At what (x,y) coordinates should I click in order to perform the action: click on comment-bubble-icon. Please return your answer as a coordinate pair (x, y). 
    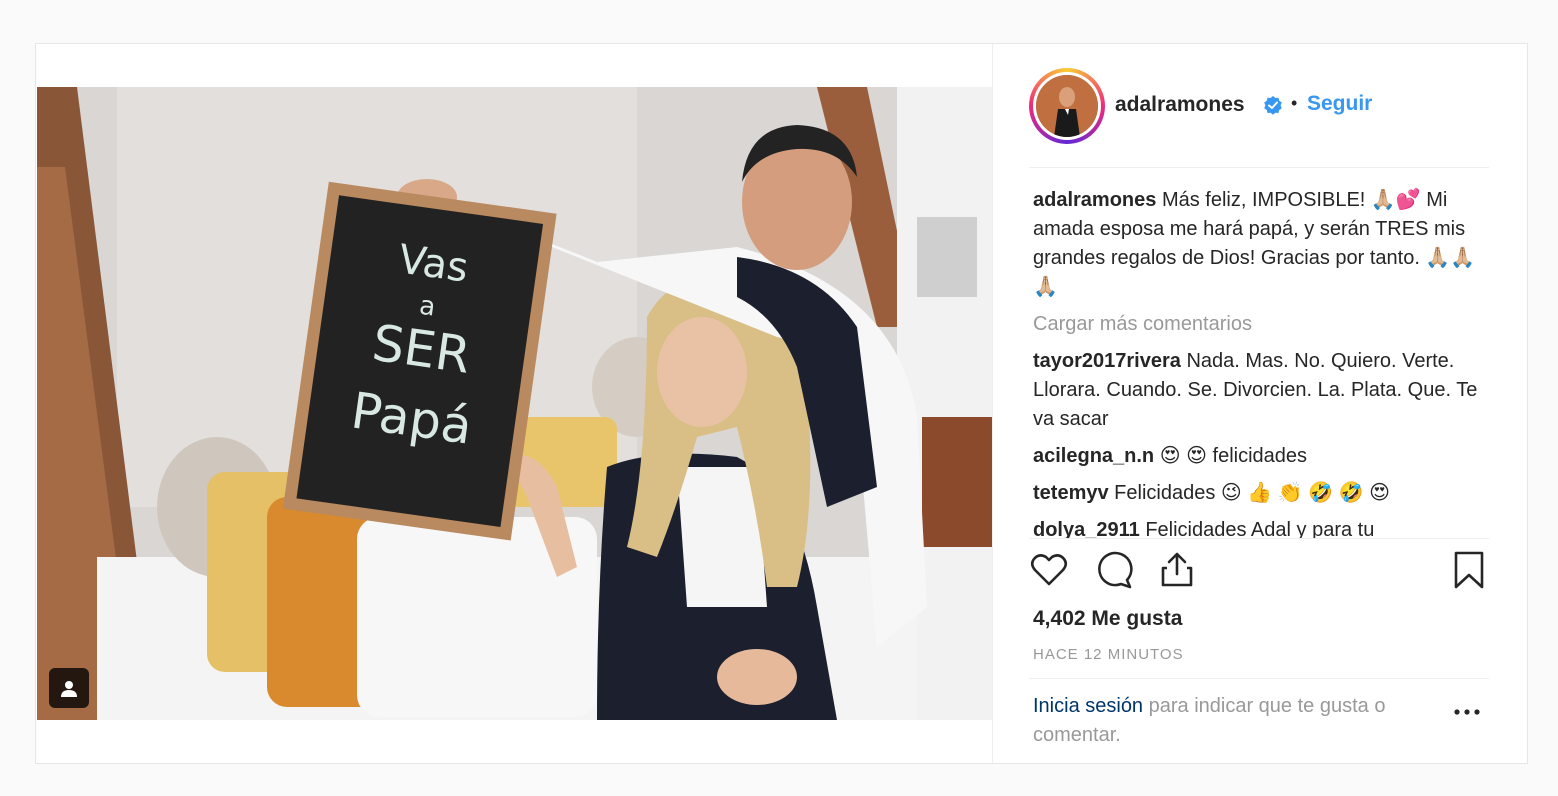
    Looking at the image, I should click on (1113, 572).